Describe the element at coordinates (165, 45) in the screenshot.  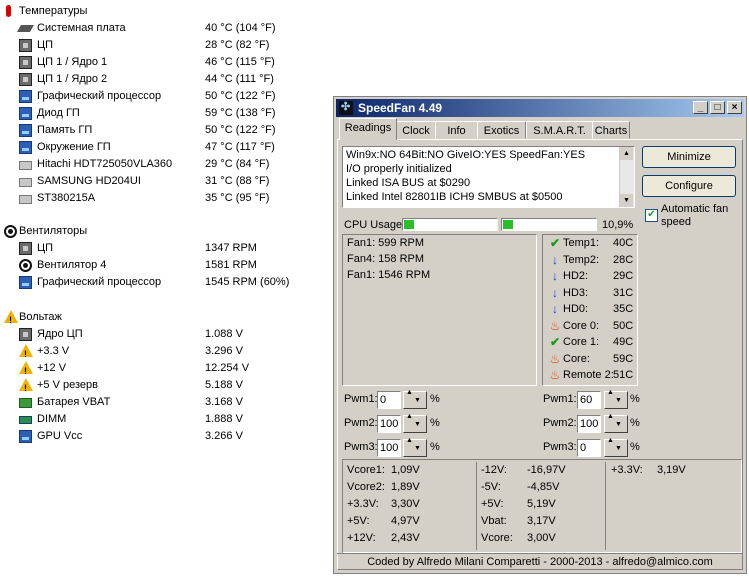
I see `sensor-row: ЦП 28 °C (82 °F)` at that location.